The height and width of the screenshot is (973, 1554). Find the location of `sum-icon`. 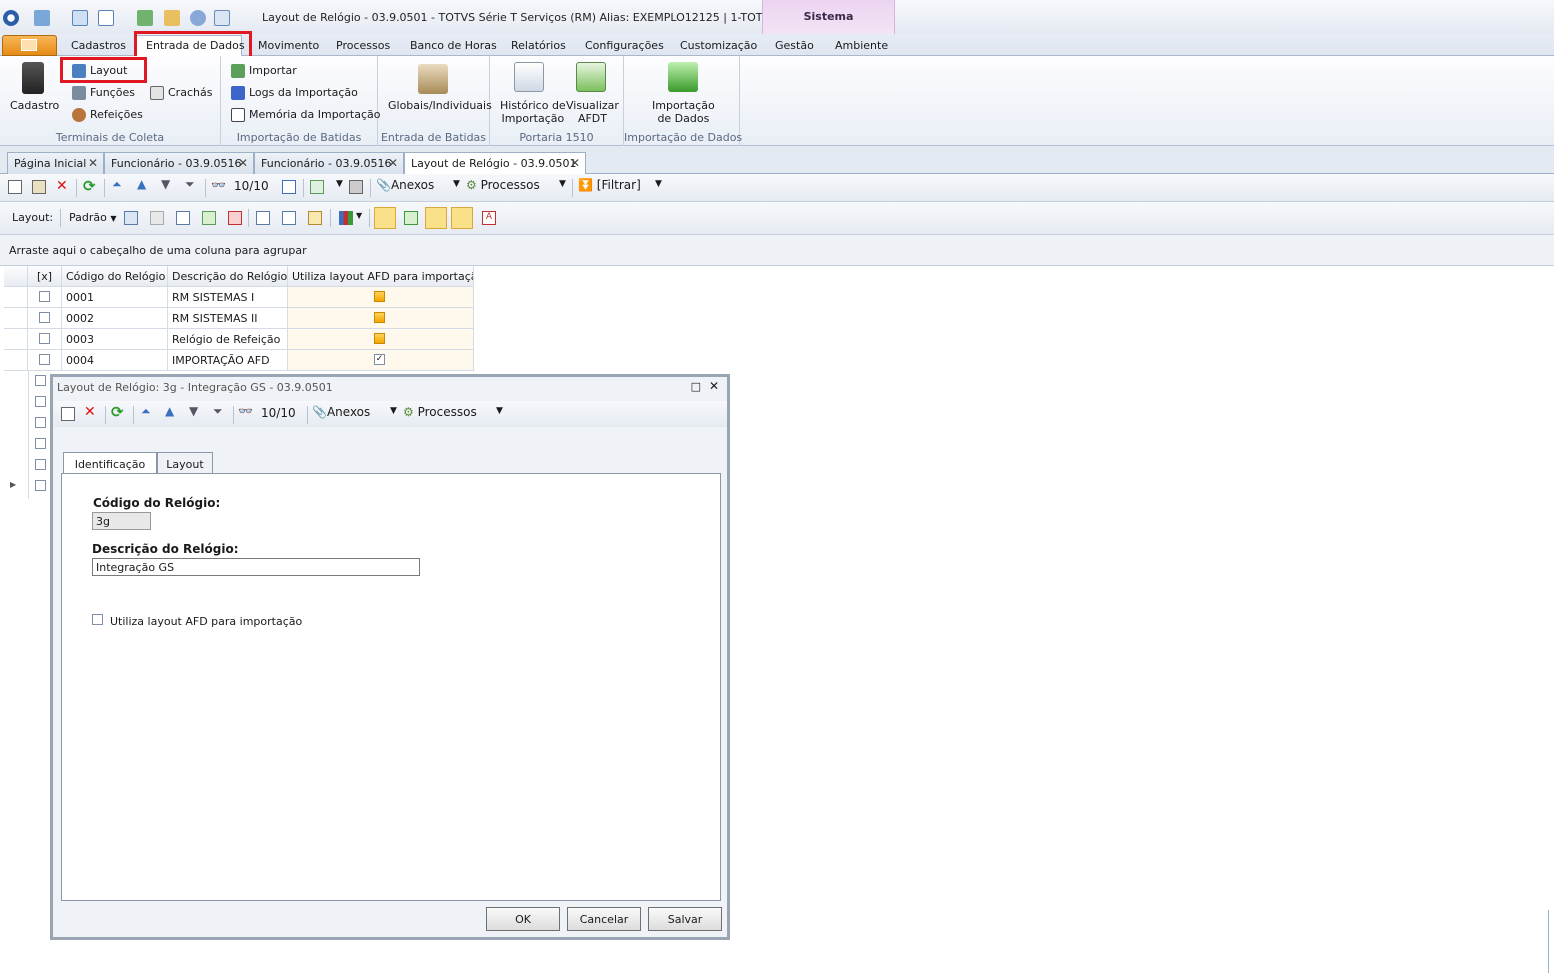

sum-icon is located at coordinates (289, 218).